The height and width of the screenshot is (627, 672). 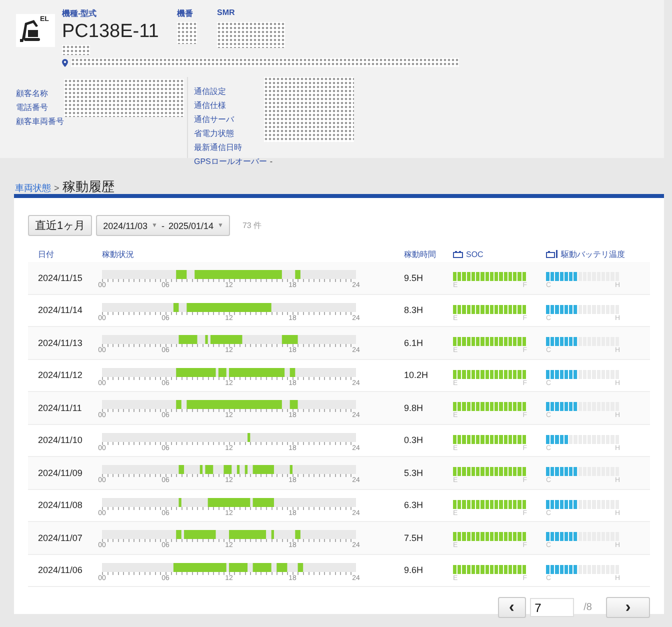 What do you see at coordinates (80, 14) in the screenshot?
I see `field-label: 機種-型式` at bounding box center [80, 14].